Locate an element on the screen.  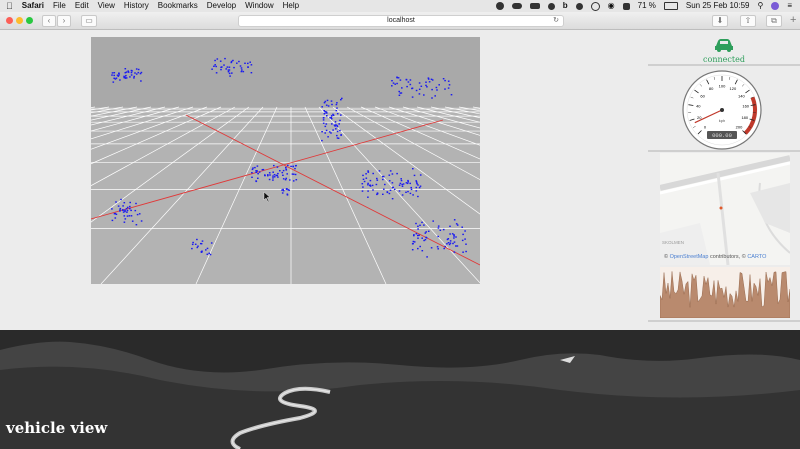
menu-app-safari: Safari is located at coordinates (33, 6).